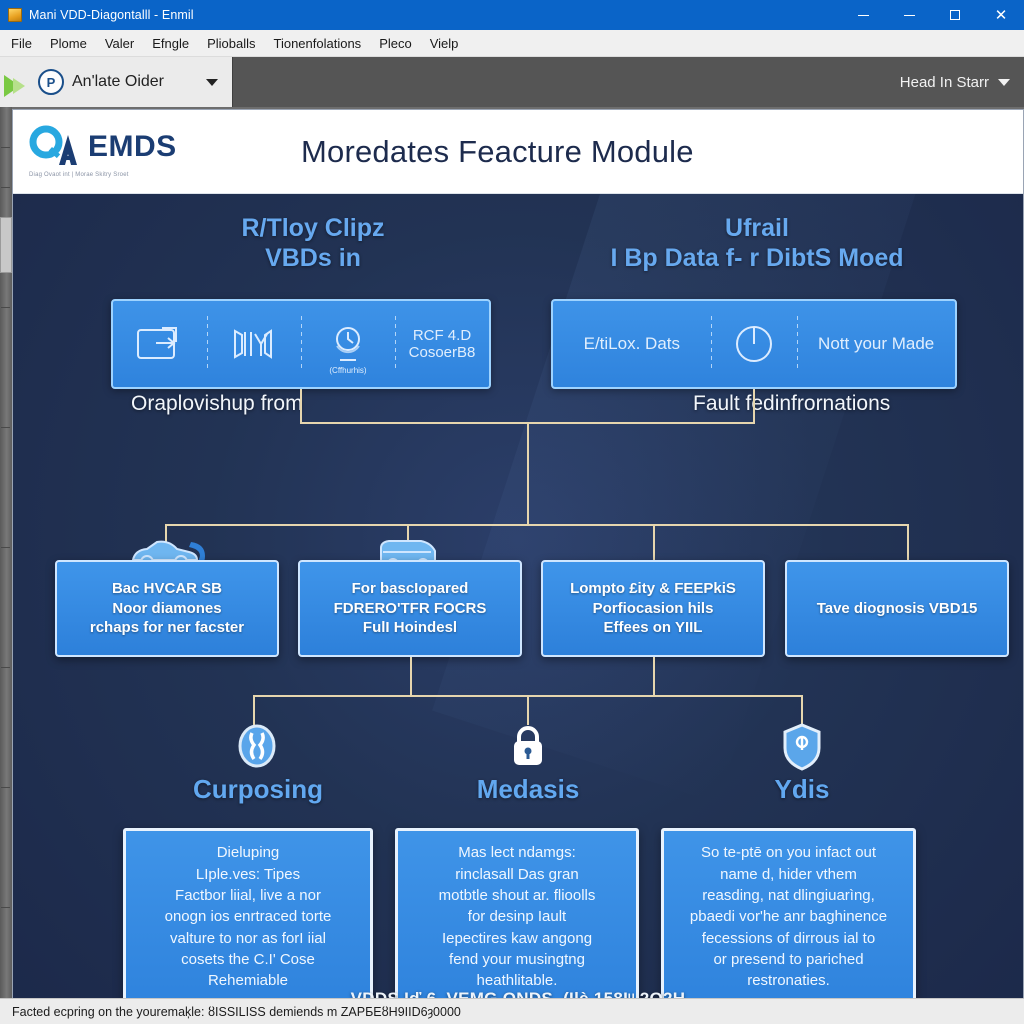 The height and width of the screenshot is (1024, 1024). Describe the element at coordinates (1004, 82) in the screenshot. I see `chevron-down-icon-right` at that location.